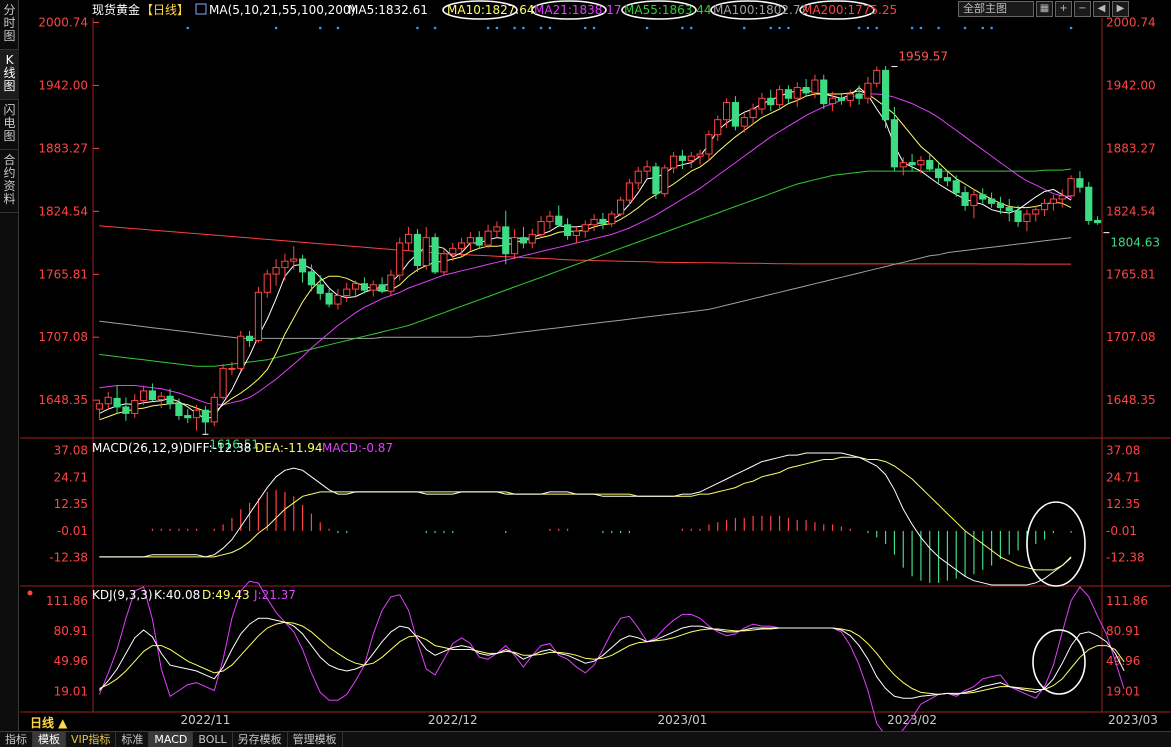 This screenshot has height=747, width=1171. I want to click on scroll-right-icon: ▶, so click(1120, 9).